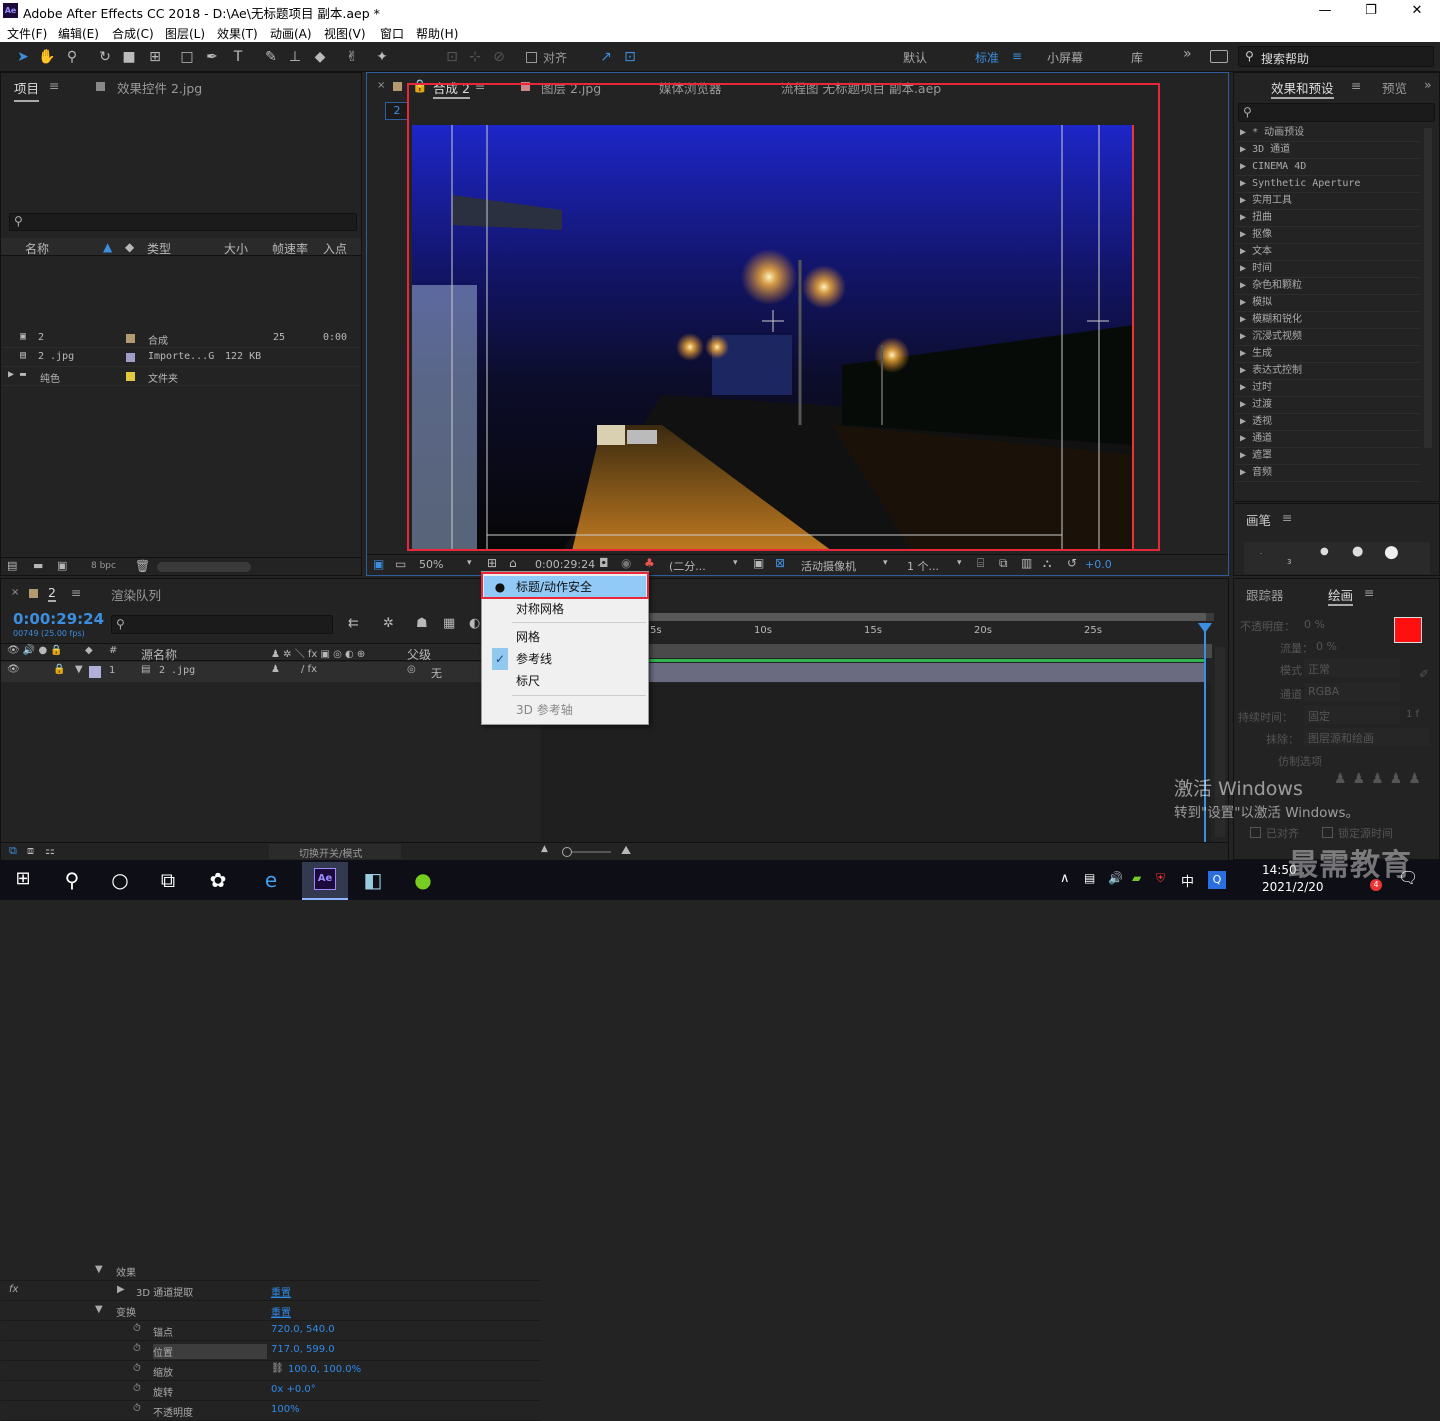 The height and width of the screenshot is (1421, 1440). Describe the element at coordinates (95, 672) in the screenshot. I see `layer-label-color` at that location.